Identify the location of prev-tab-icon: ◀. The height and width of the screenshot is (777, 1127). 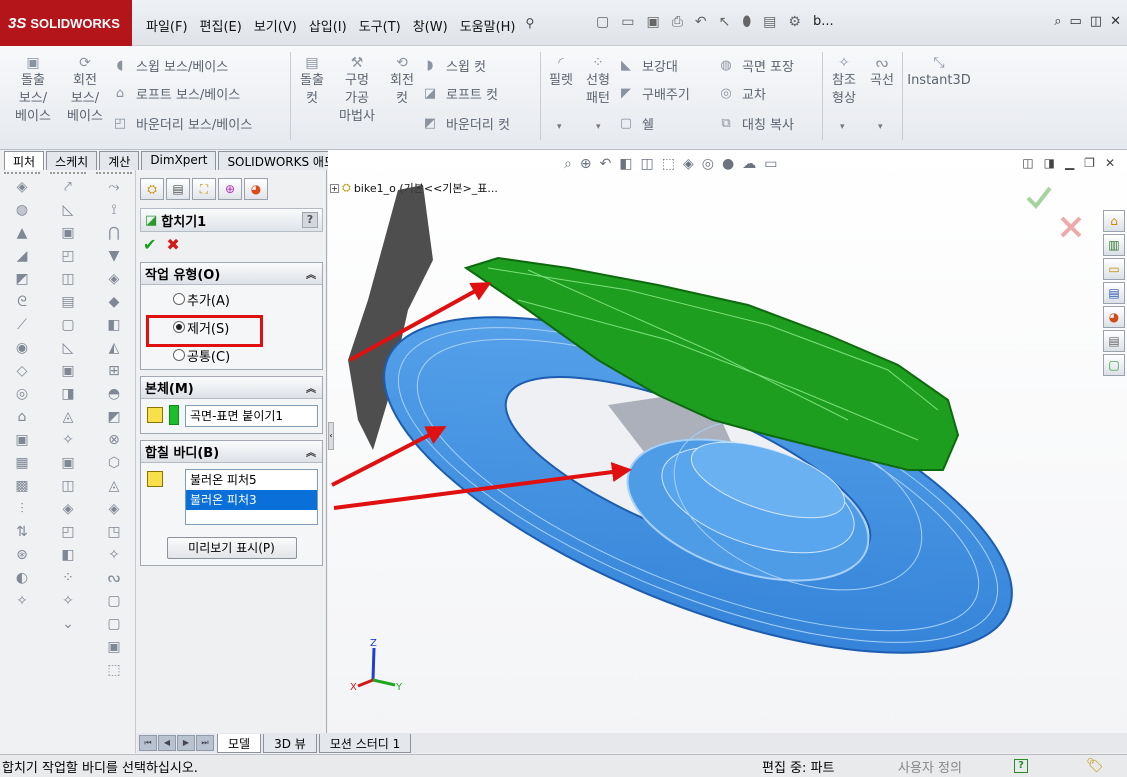
(167, 743).